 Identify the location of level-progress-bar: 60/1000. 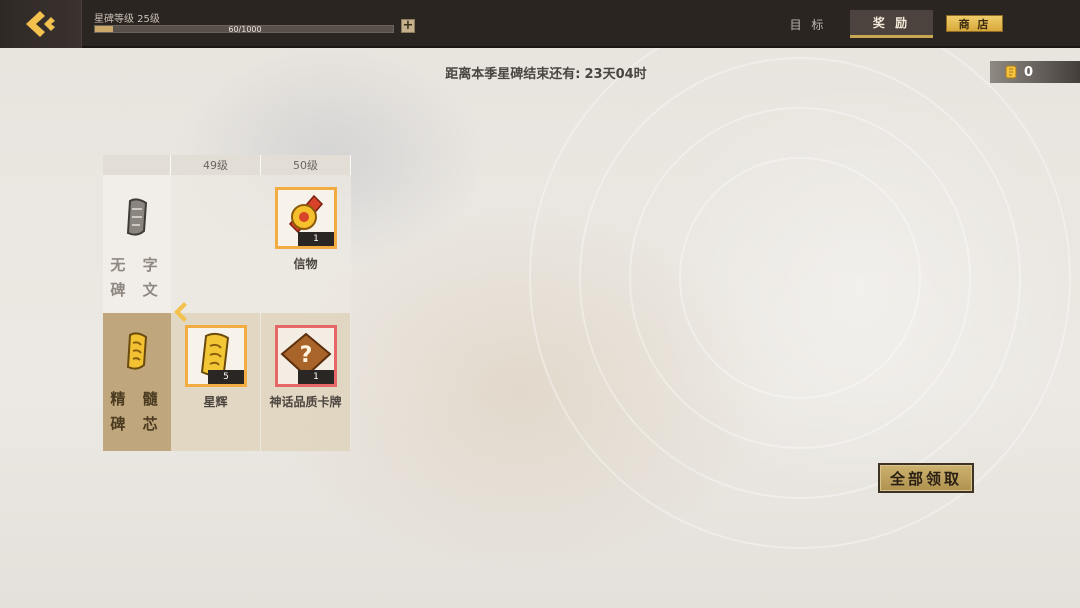
(244, 29).